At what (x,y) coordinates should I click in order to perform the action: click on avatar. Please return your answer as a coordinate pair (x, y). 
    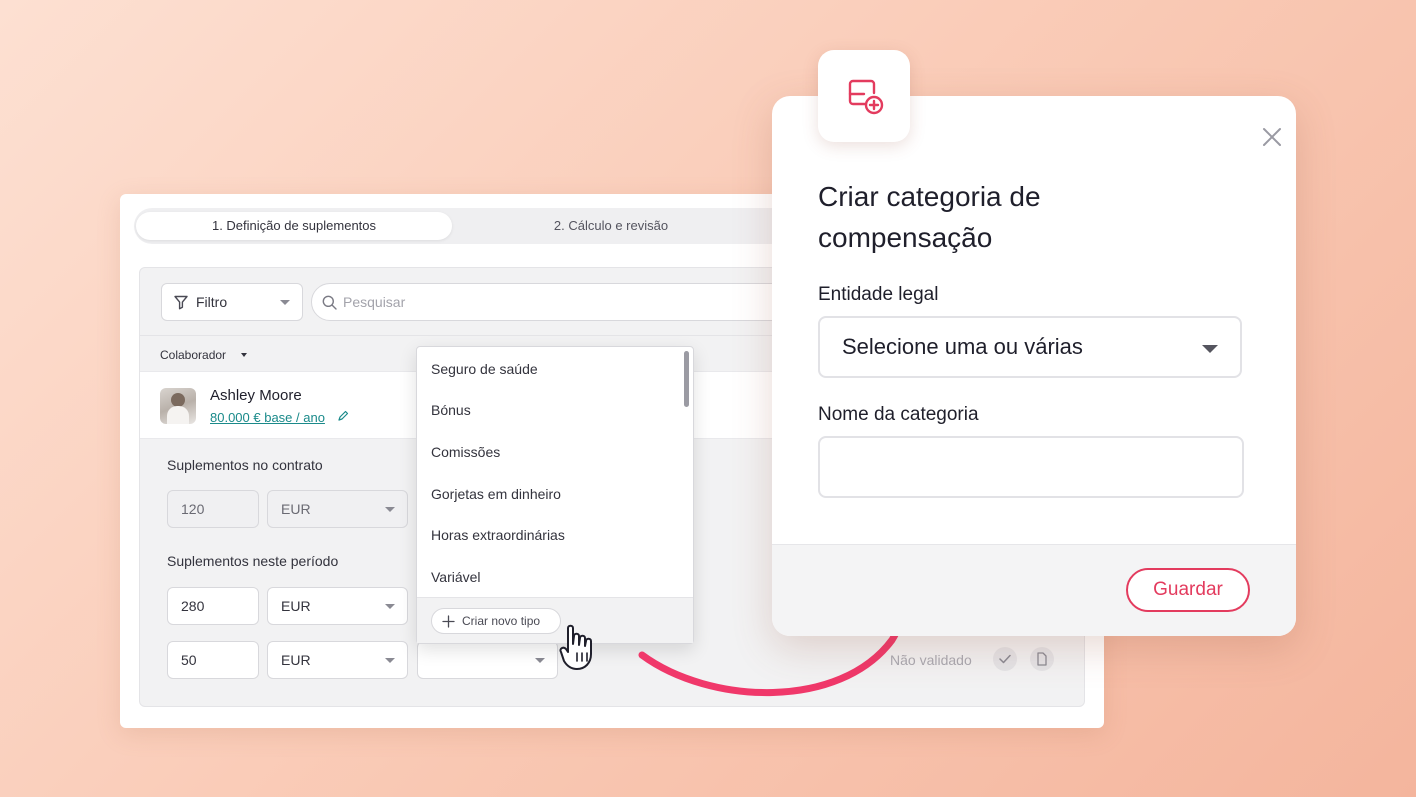
    Looking at the image, I should click on (178, 406).